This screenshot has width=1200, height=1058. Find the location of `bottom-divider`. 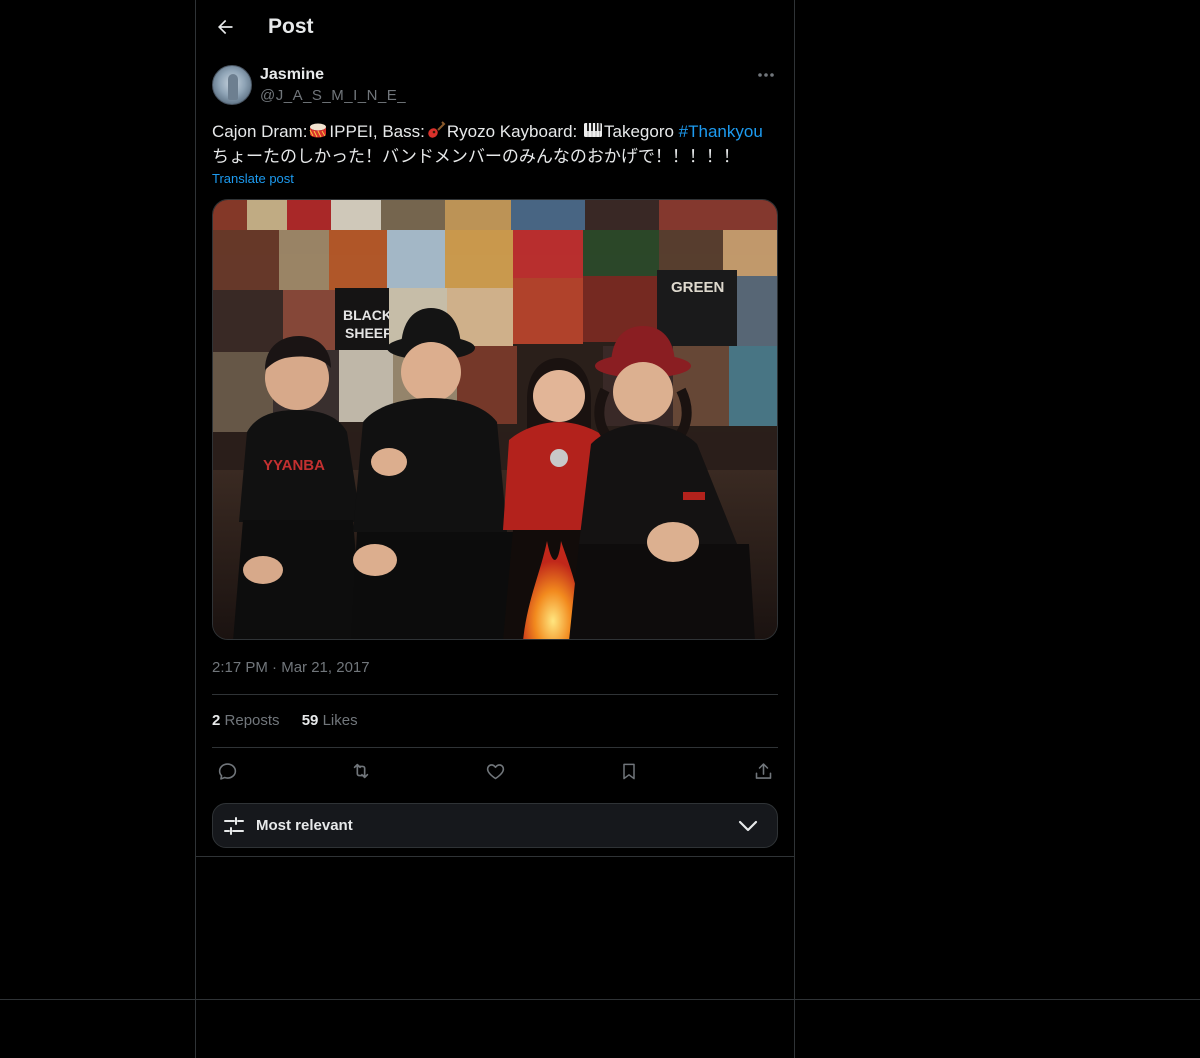

bottom-divider is located at coordinates (600, 999).